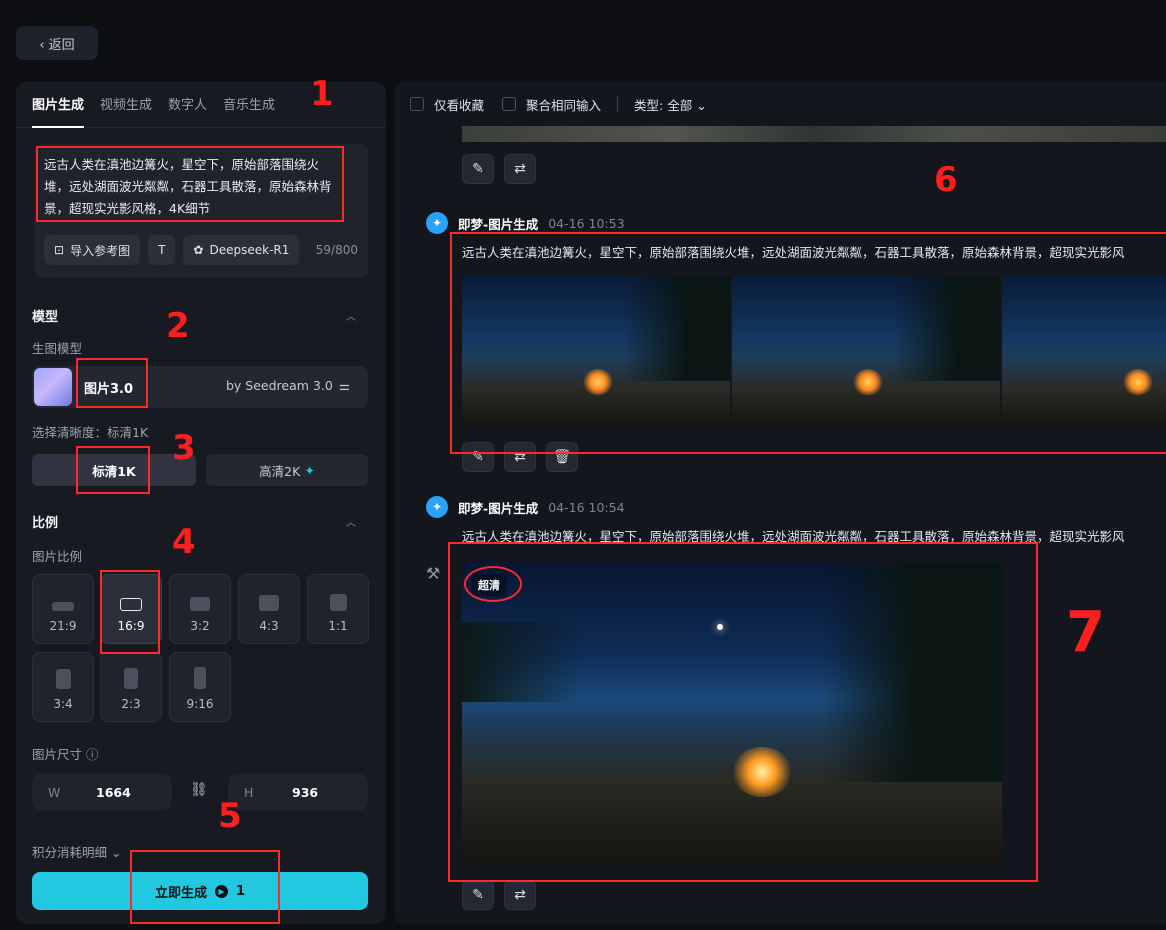 The image size is (1166, 930). I want to click on ratio-section-title: 比例, so click(45, 523).